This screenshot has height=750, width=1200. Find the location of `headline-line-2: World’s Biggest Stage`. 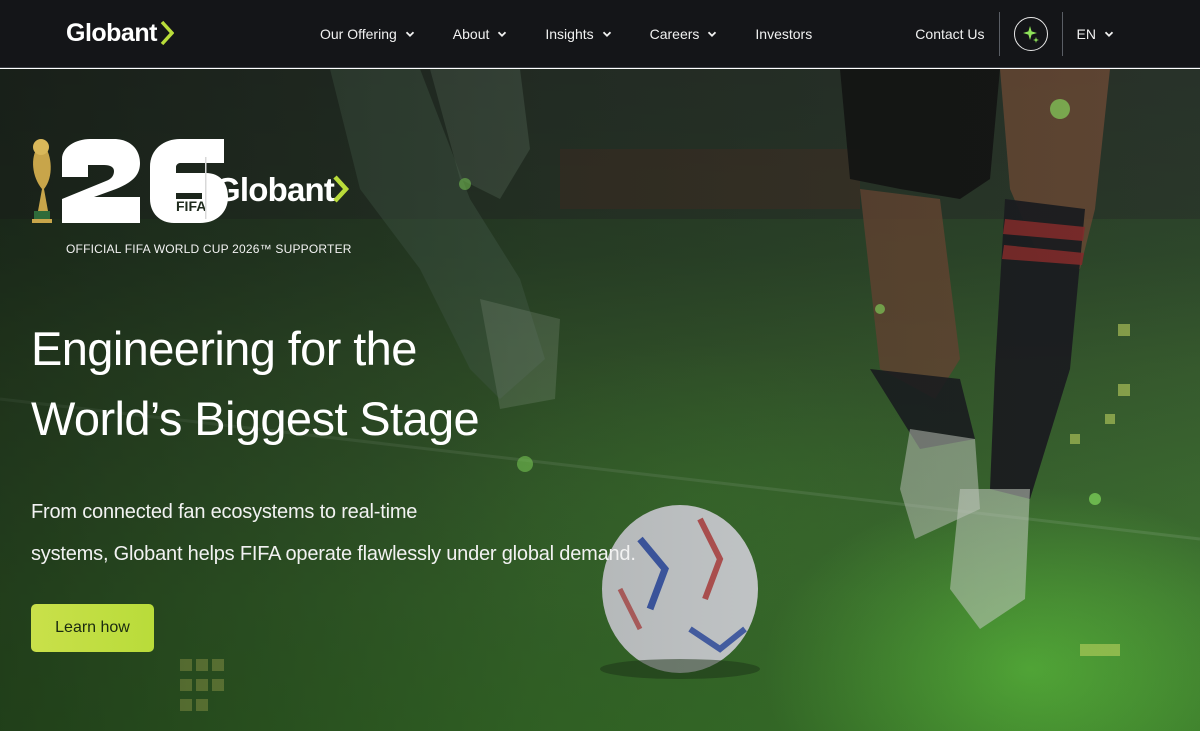

headline-line-2: World’s Biggest Stage is located at coordinates (255, 418).